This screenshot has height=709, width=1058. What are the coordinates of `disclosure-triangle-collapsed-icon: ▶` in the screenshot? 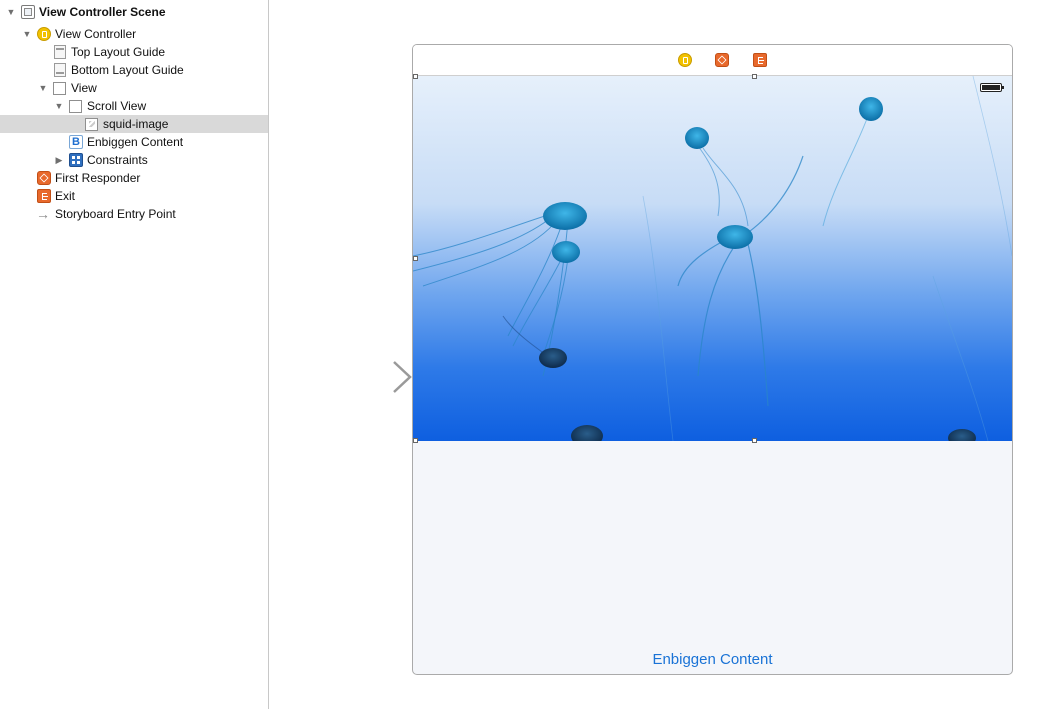 It's located at (59, 160).